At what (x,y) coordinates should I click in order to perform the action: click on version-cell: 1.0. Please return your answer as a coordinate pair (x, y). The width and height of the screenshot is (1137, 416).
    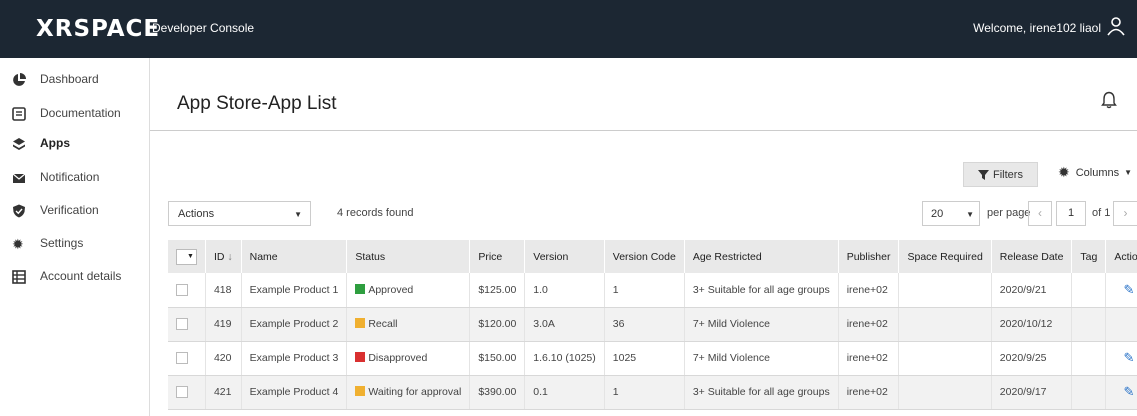
    Looking at the image, I should click on (564, 290).